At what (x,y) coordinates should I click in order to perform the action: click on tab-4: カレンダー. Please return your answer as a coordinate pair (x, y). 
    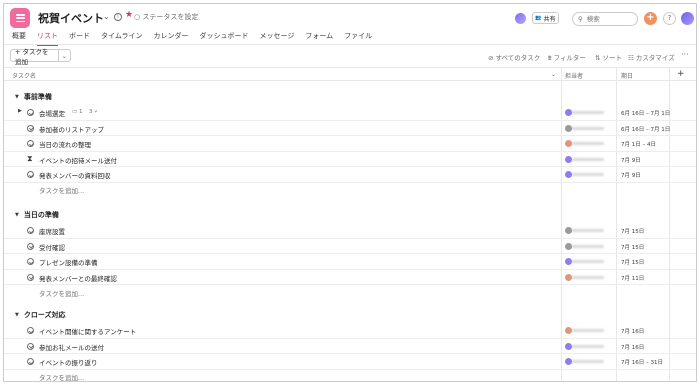
    Looking at the image, I should click on (171, 38).